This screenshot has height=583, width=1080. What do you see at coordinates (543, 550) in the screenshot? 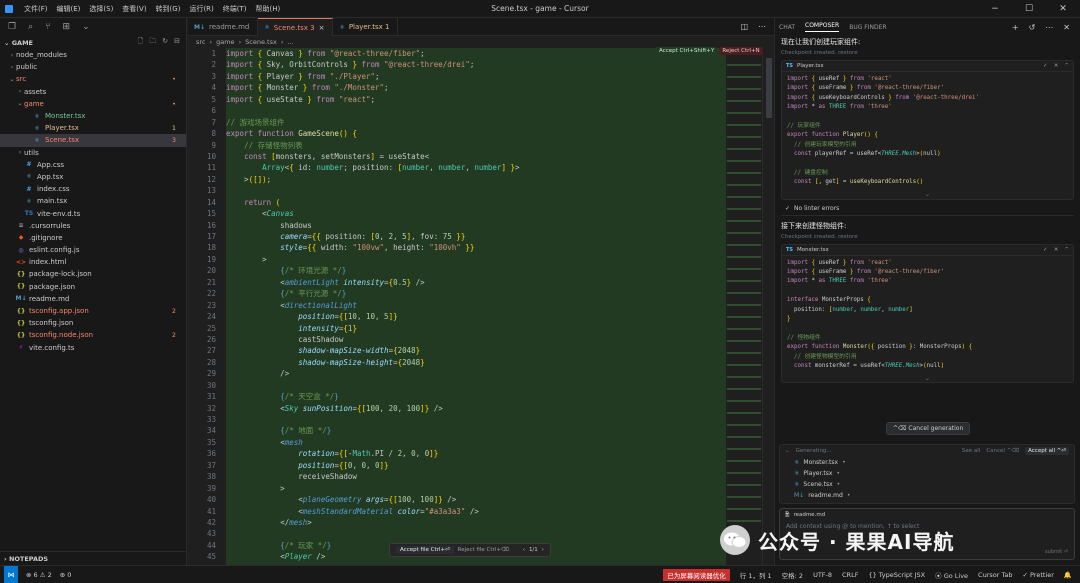
I see `next-change-icon: ›` at bounding box center [543, 550].